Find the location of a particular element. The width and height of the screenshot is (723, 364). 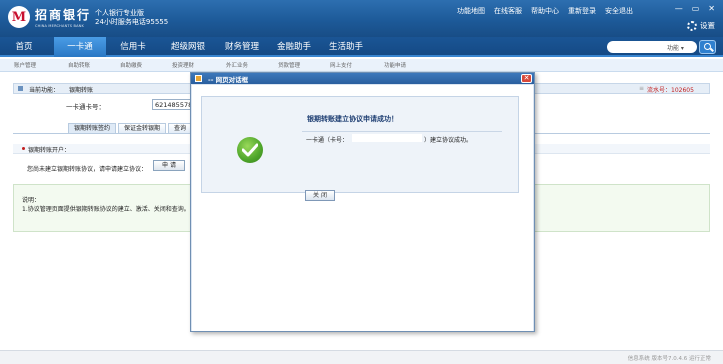

link-help-center: 帮助中心 is located at coordinates (545, 11).